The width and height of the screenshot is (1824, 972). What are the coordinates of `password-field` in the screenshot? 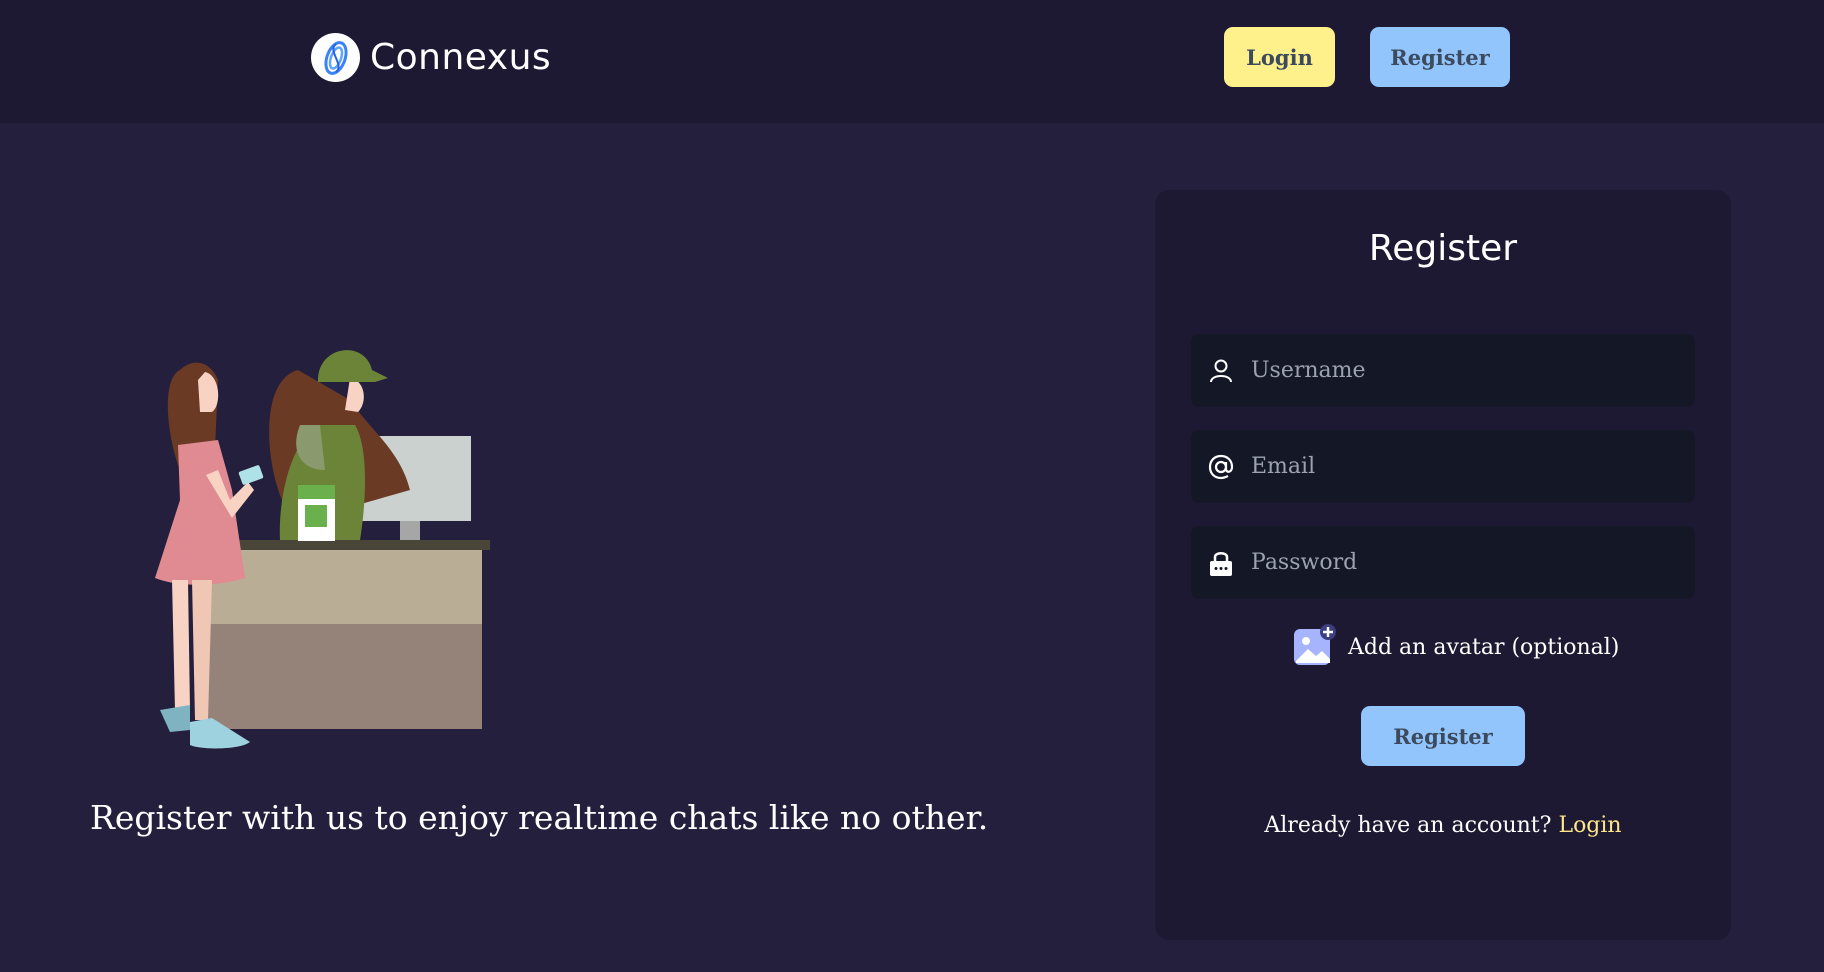 It's located at (1443, 562).